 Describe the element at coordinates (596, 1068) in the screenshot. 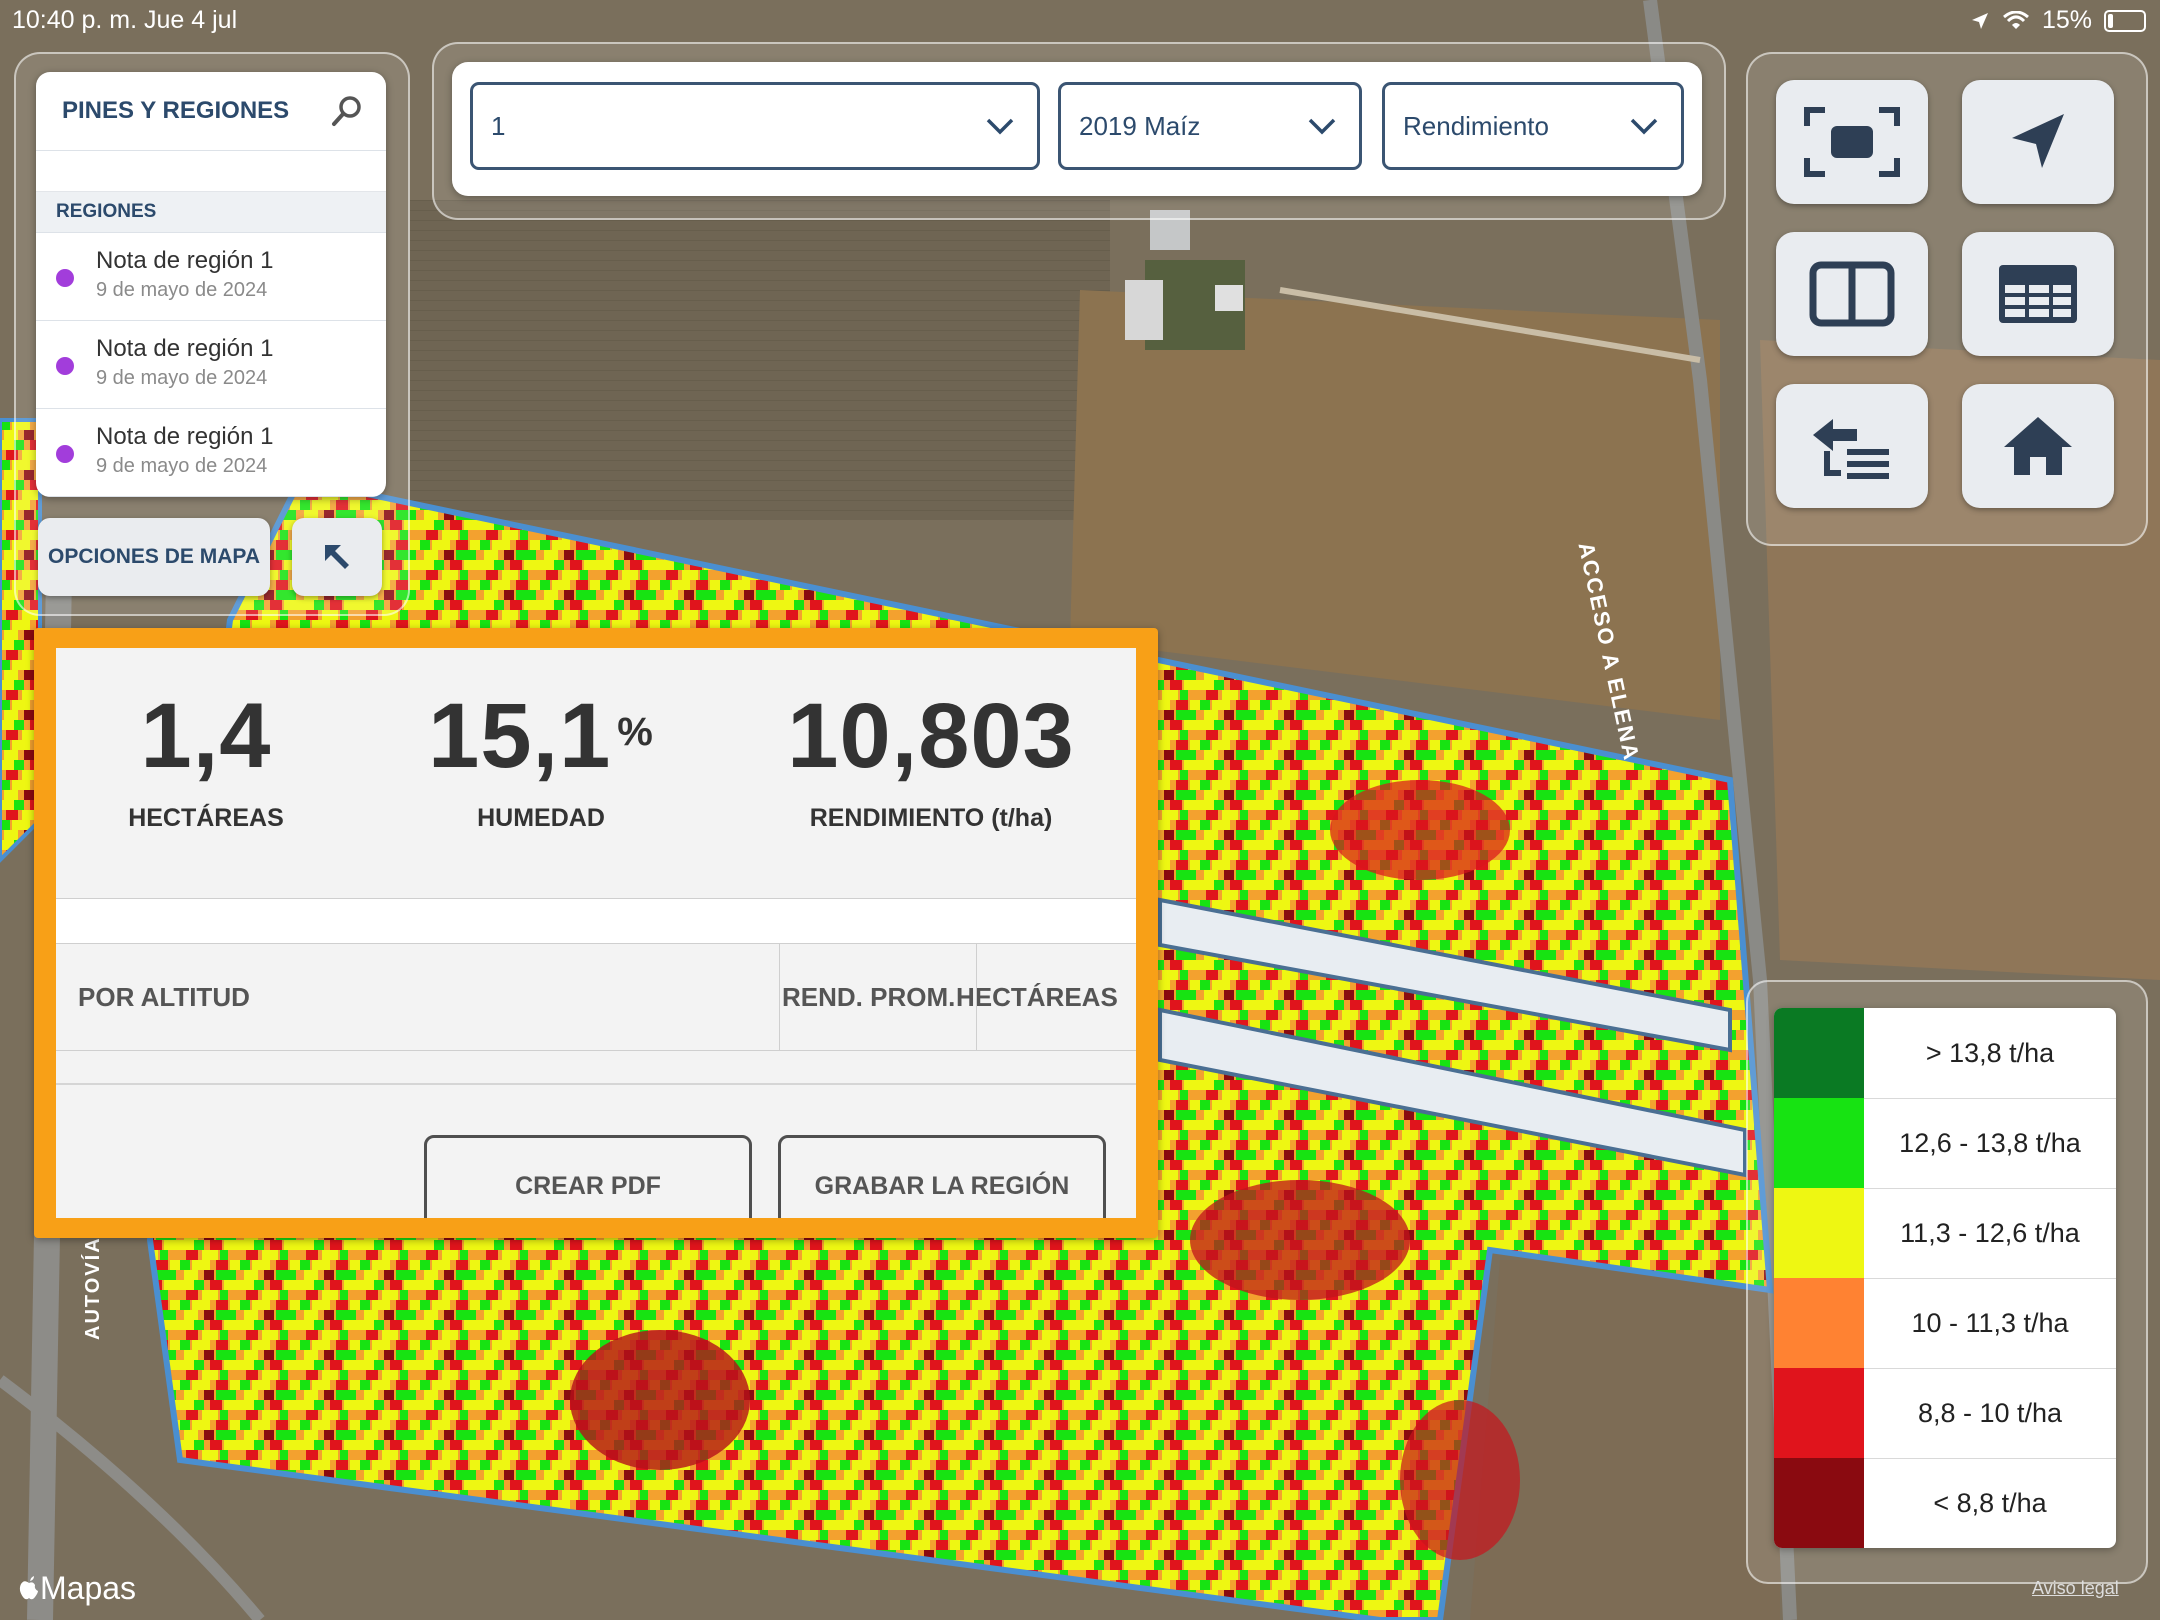

I see `table-row` at that location.